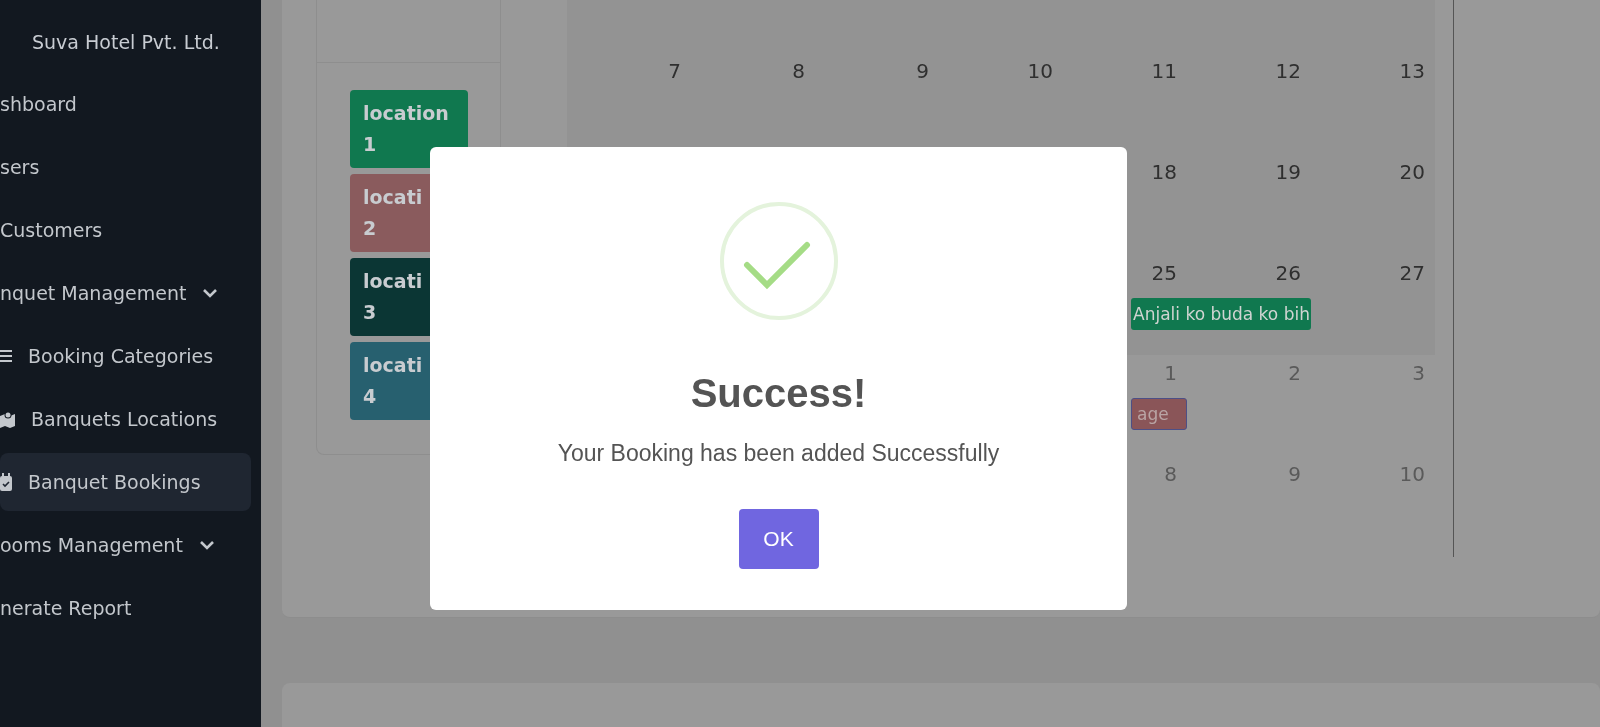  I want to click on day-number: 18, so click(1164, 171).